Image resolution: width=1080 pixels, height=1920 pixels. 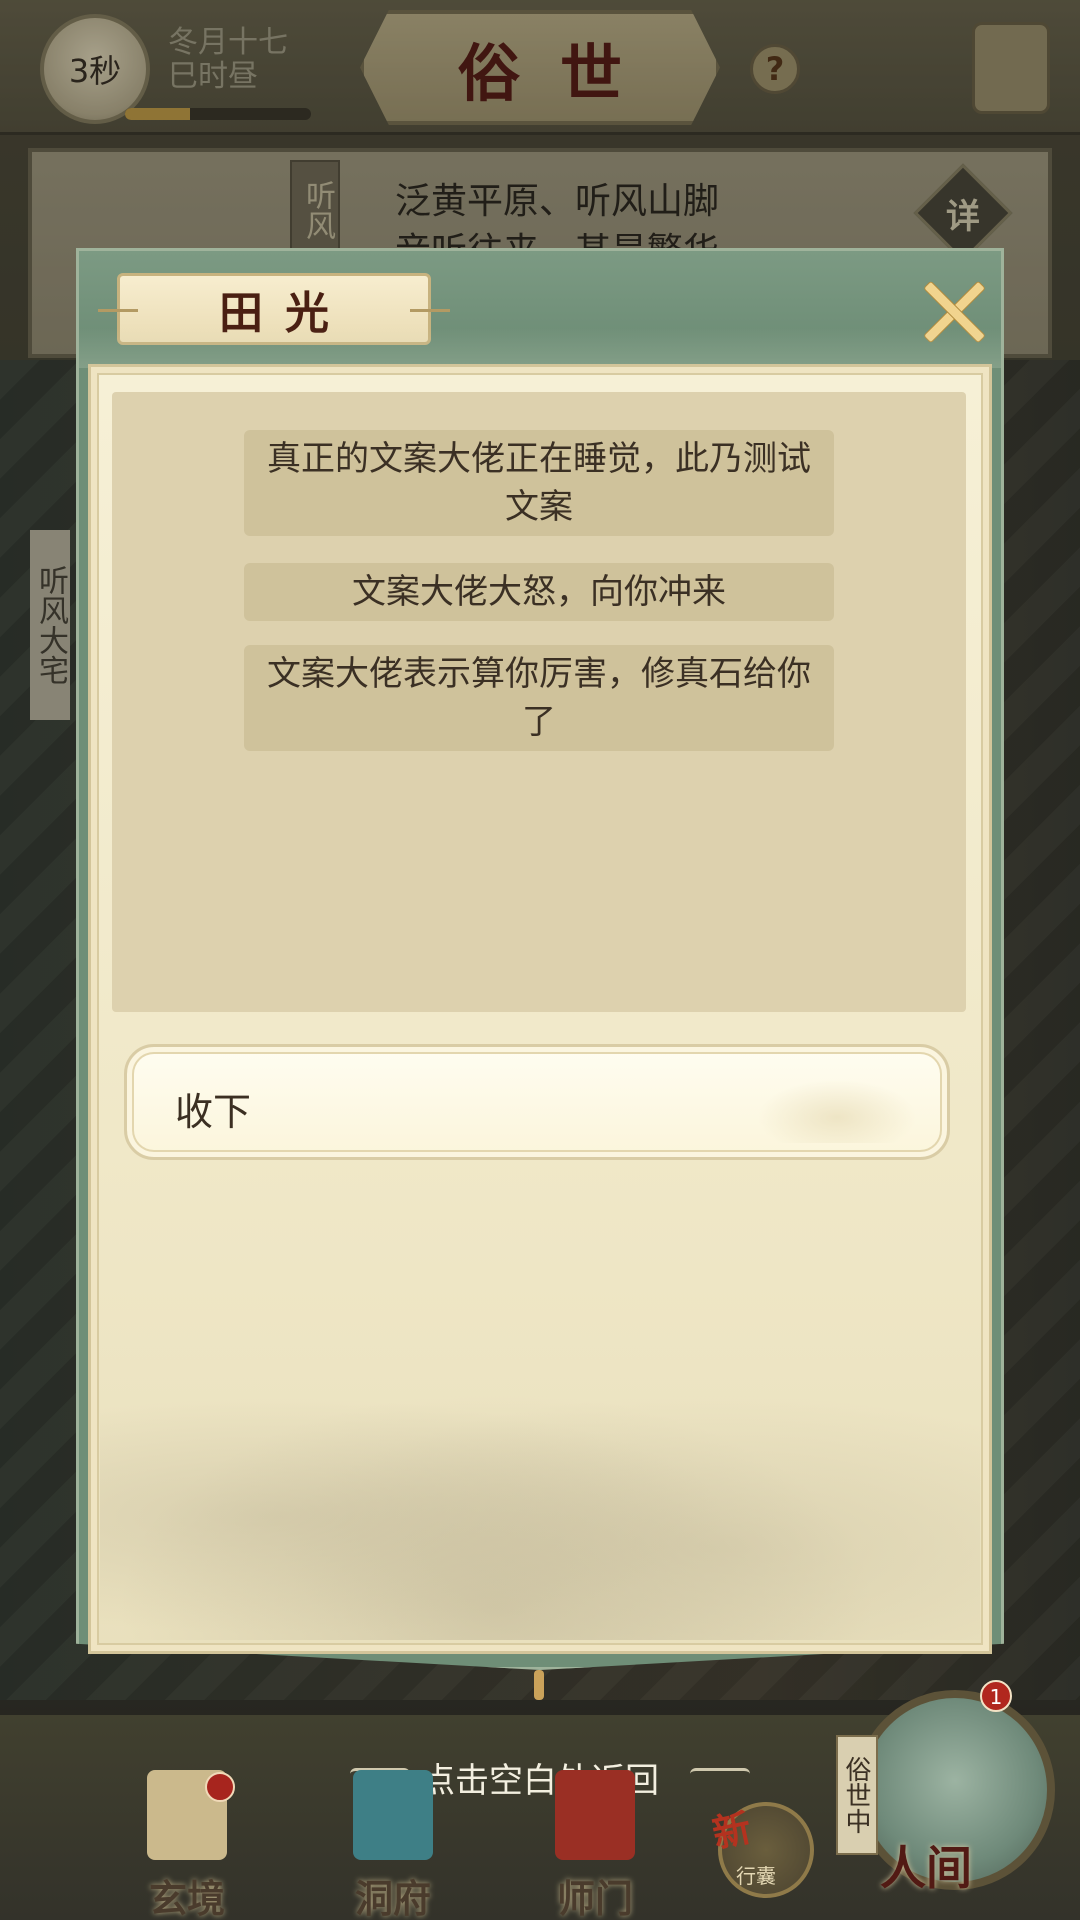 What do you see at coordinates (756, 1876) in the screenshot?
I see `bag-label: 行囊` at bounding box center [756, 1876].